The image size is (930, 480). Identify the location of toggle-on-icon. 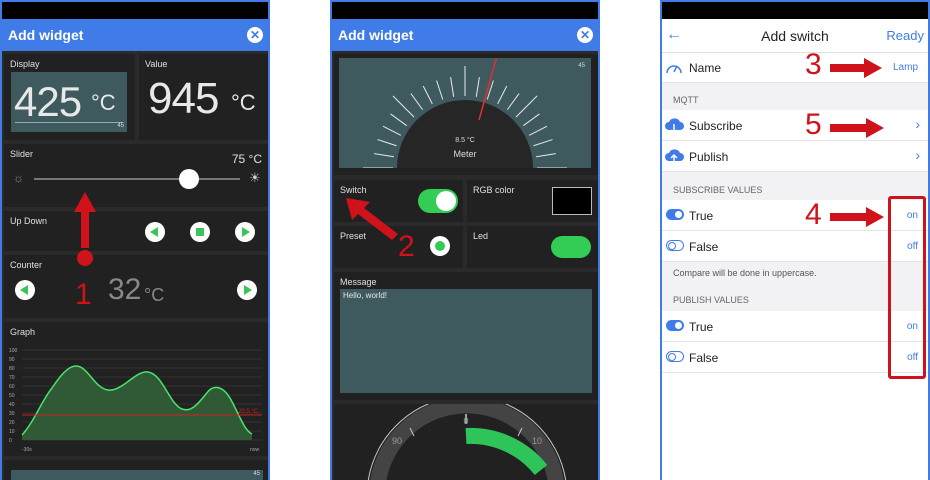
(675, 214).